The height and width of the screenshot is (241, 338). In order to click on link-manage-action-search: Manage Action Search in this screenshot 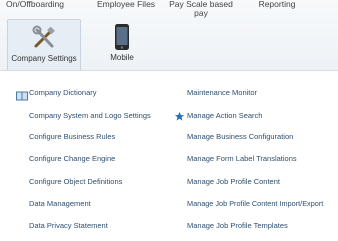, I will do `click(224, 115)`.